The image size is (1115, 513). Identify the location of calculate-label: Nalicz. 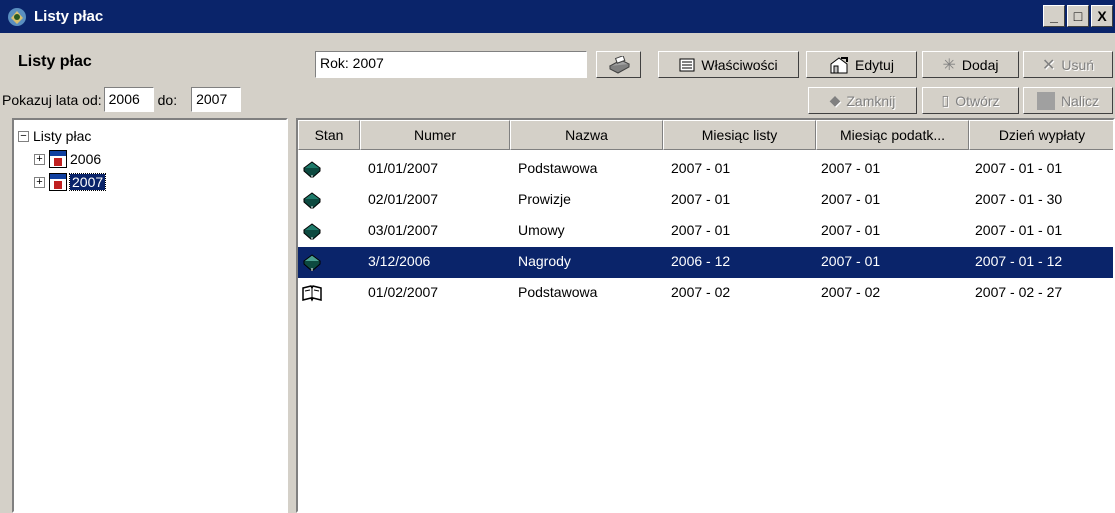
(1080, 100).